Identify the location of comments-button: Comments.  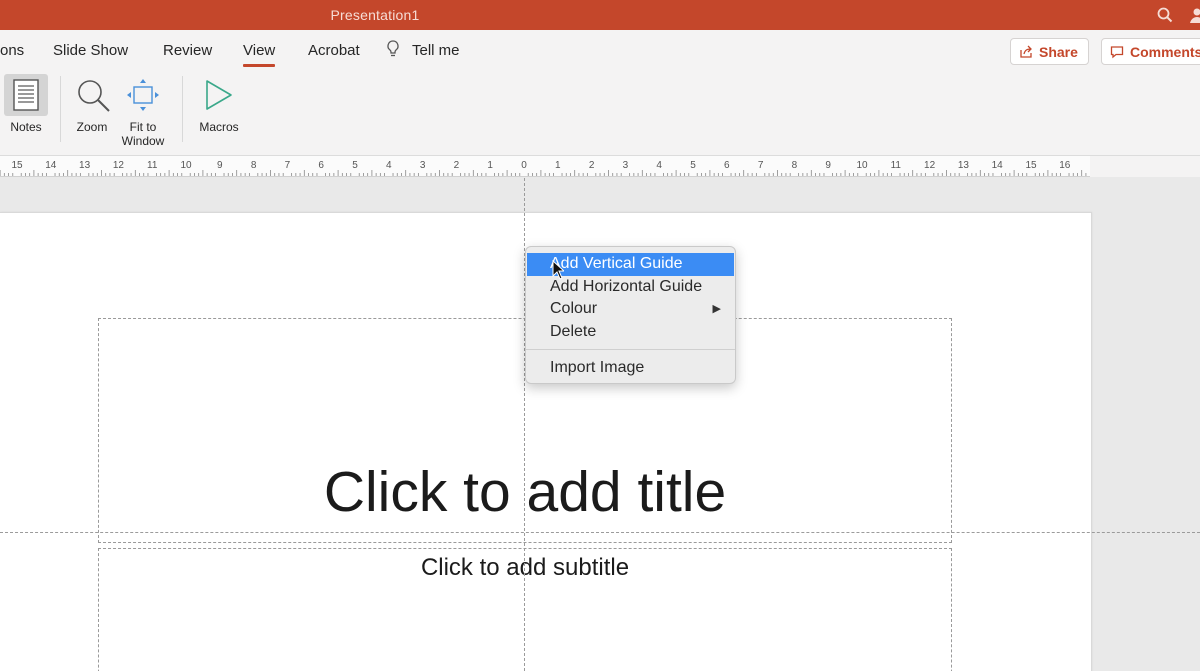
(1150, 51).